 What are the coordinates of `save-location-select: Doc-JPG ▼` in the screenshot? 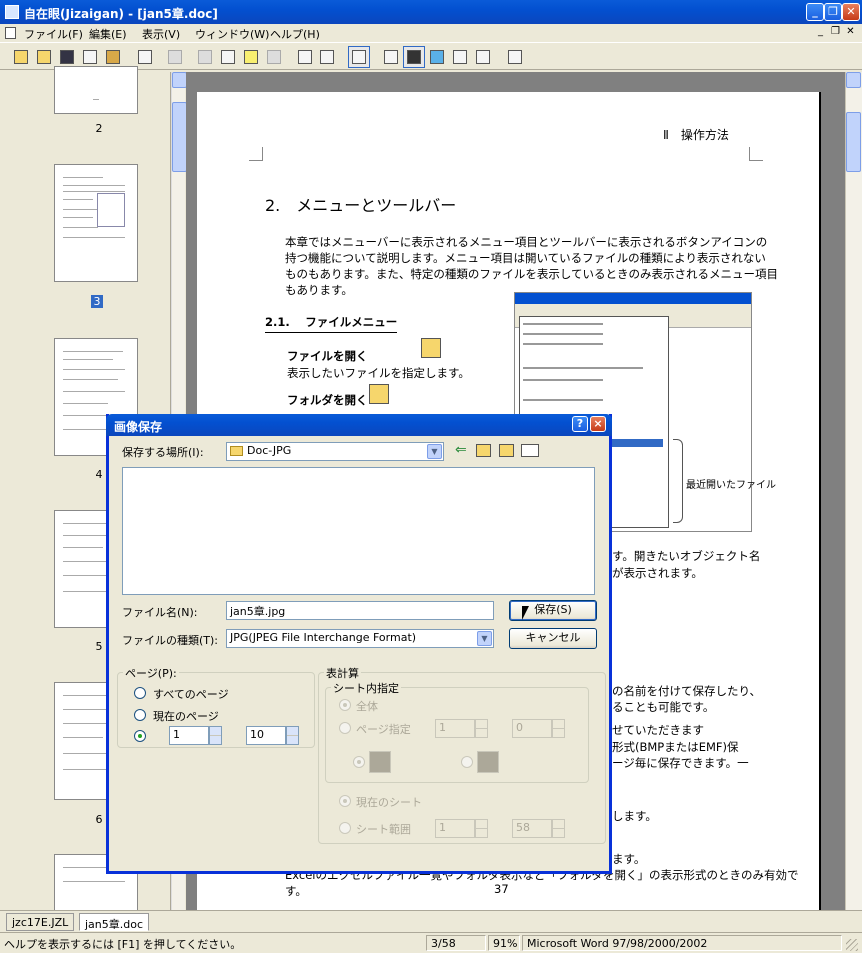 It's located at (335, 451).